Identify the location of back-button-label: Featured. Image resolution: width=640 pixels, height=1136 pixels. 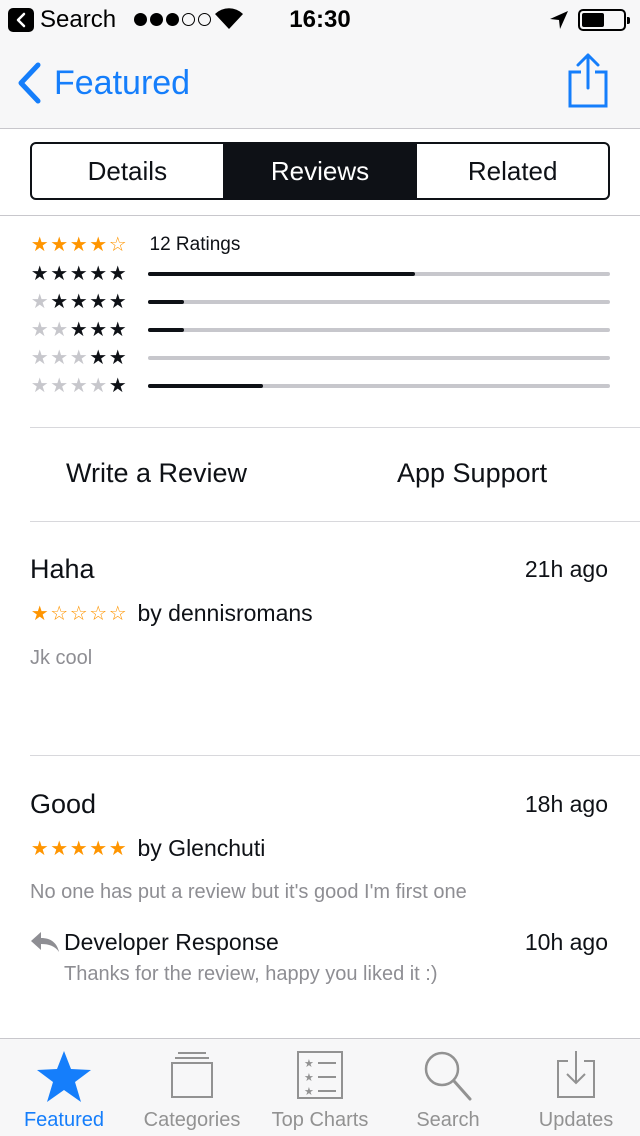
(122, 82).